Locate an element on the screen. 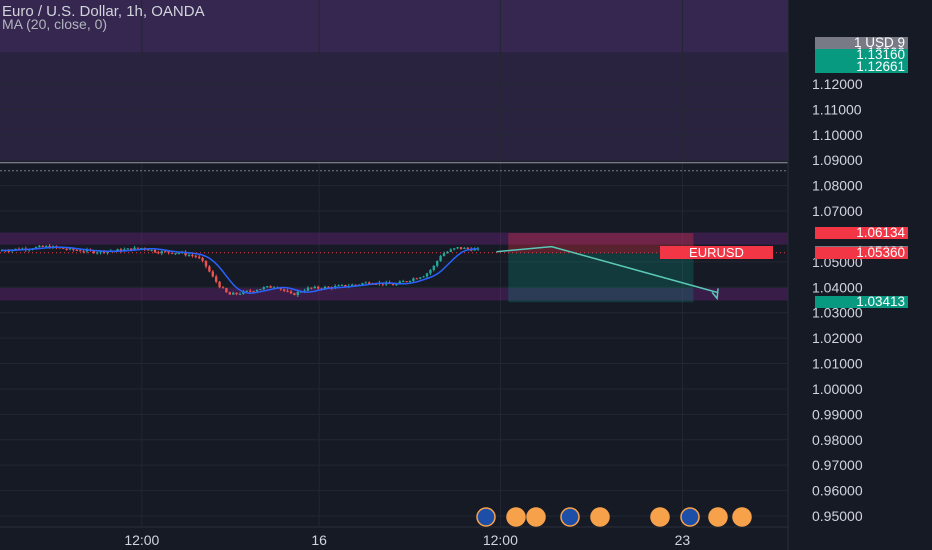 This screenshot has height=550, width=932. price-tick-label: 1.04000 is located at coordinates (837, 287).